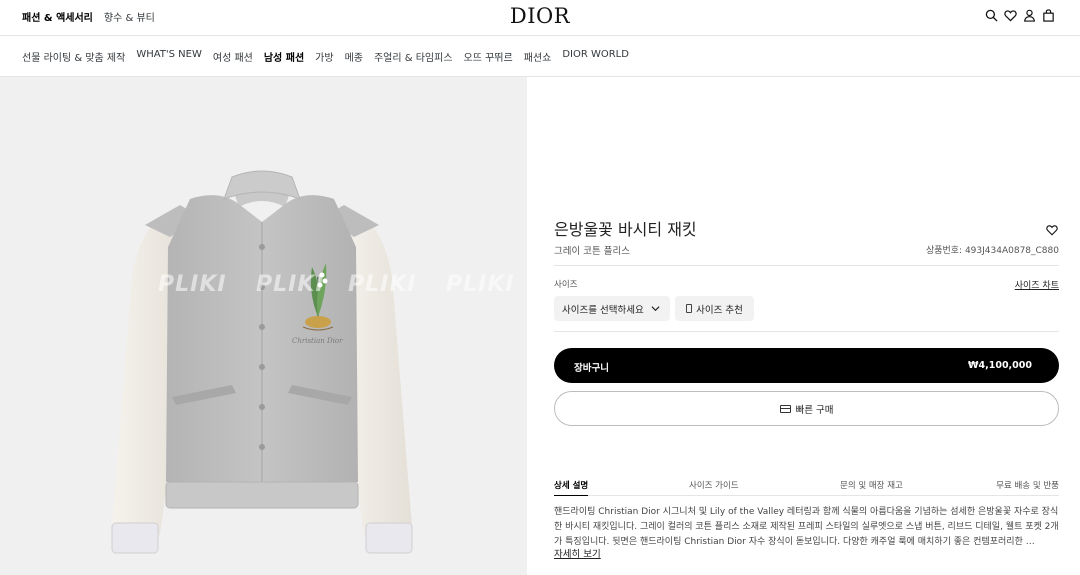 The image size is (1080, 575). I want to click on add-to-wishlist-icon, so click(1052, 228).